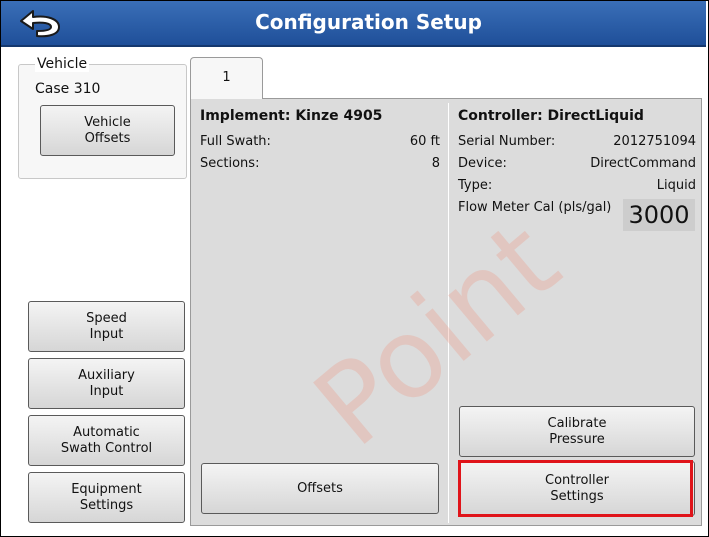  Describe the element at coordinates (230, 163) in the screenshot. I see `sections-label: Sections:` at that location.